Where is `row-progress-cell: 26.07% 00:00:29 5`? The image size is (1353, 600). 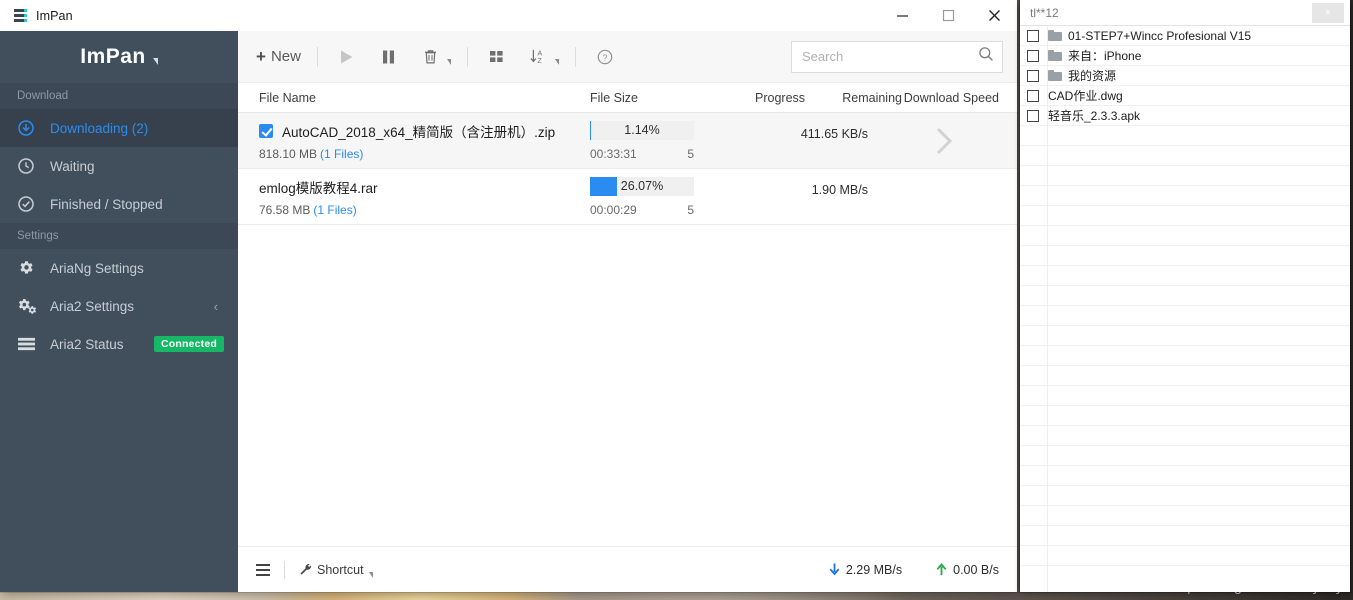 row-progress-cell: 26.07% 00:00:29 5 is located at coordinates (677, 196).